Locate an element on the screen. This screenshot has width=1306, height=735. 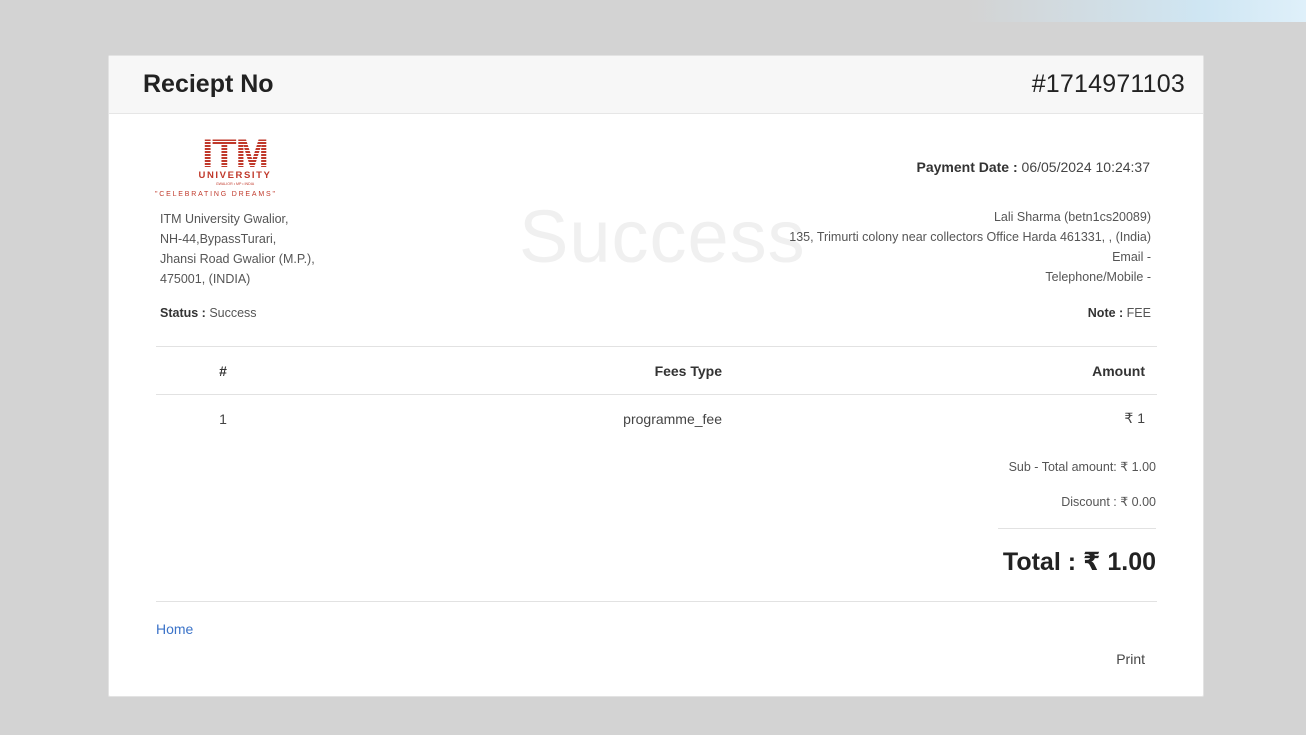
total-amount: Total : ₹ 1.00 is located at coordinates (1079, 562).